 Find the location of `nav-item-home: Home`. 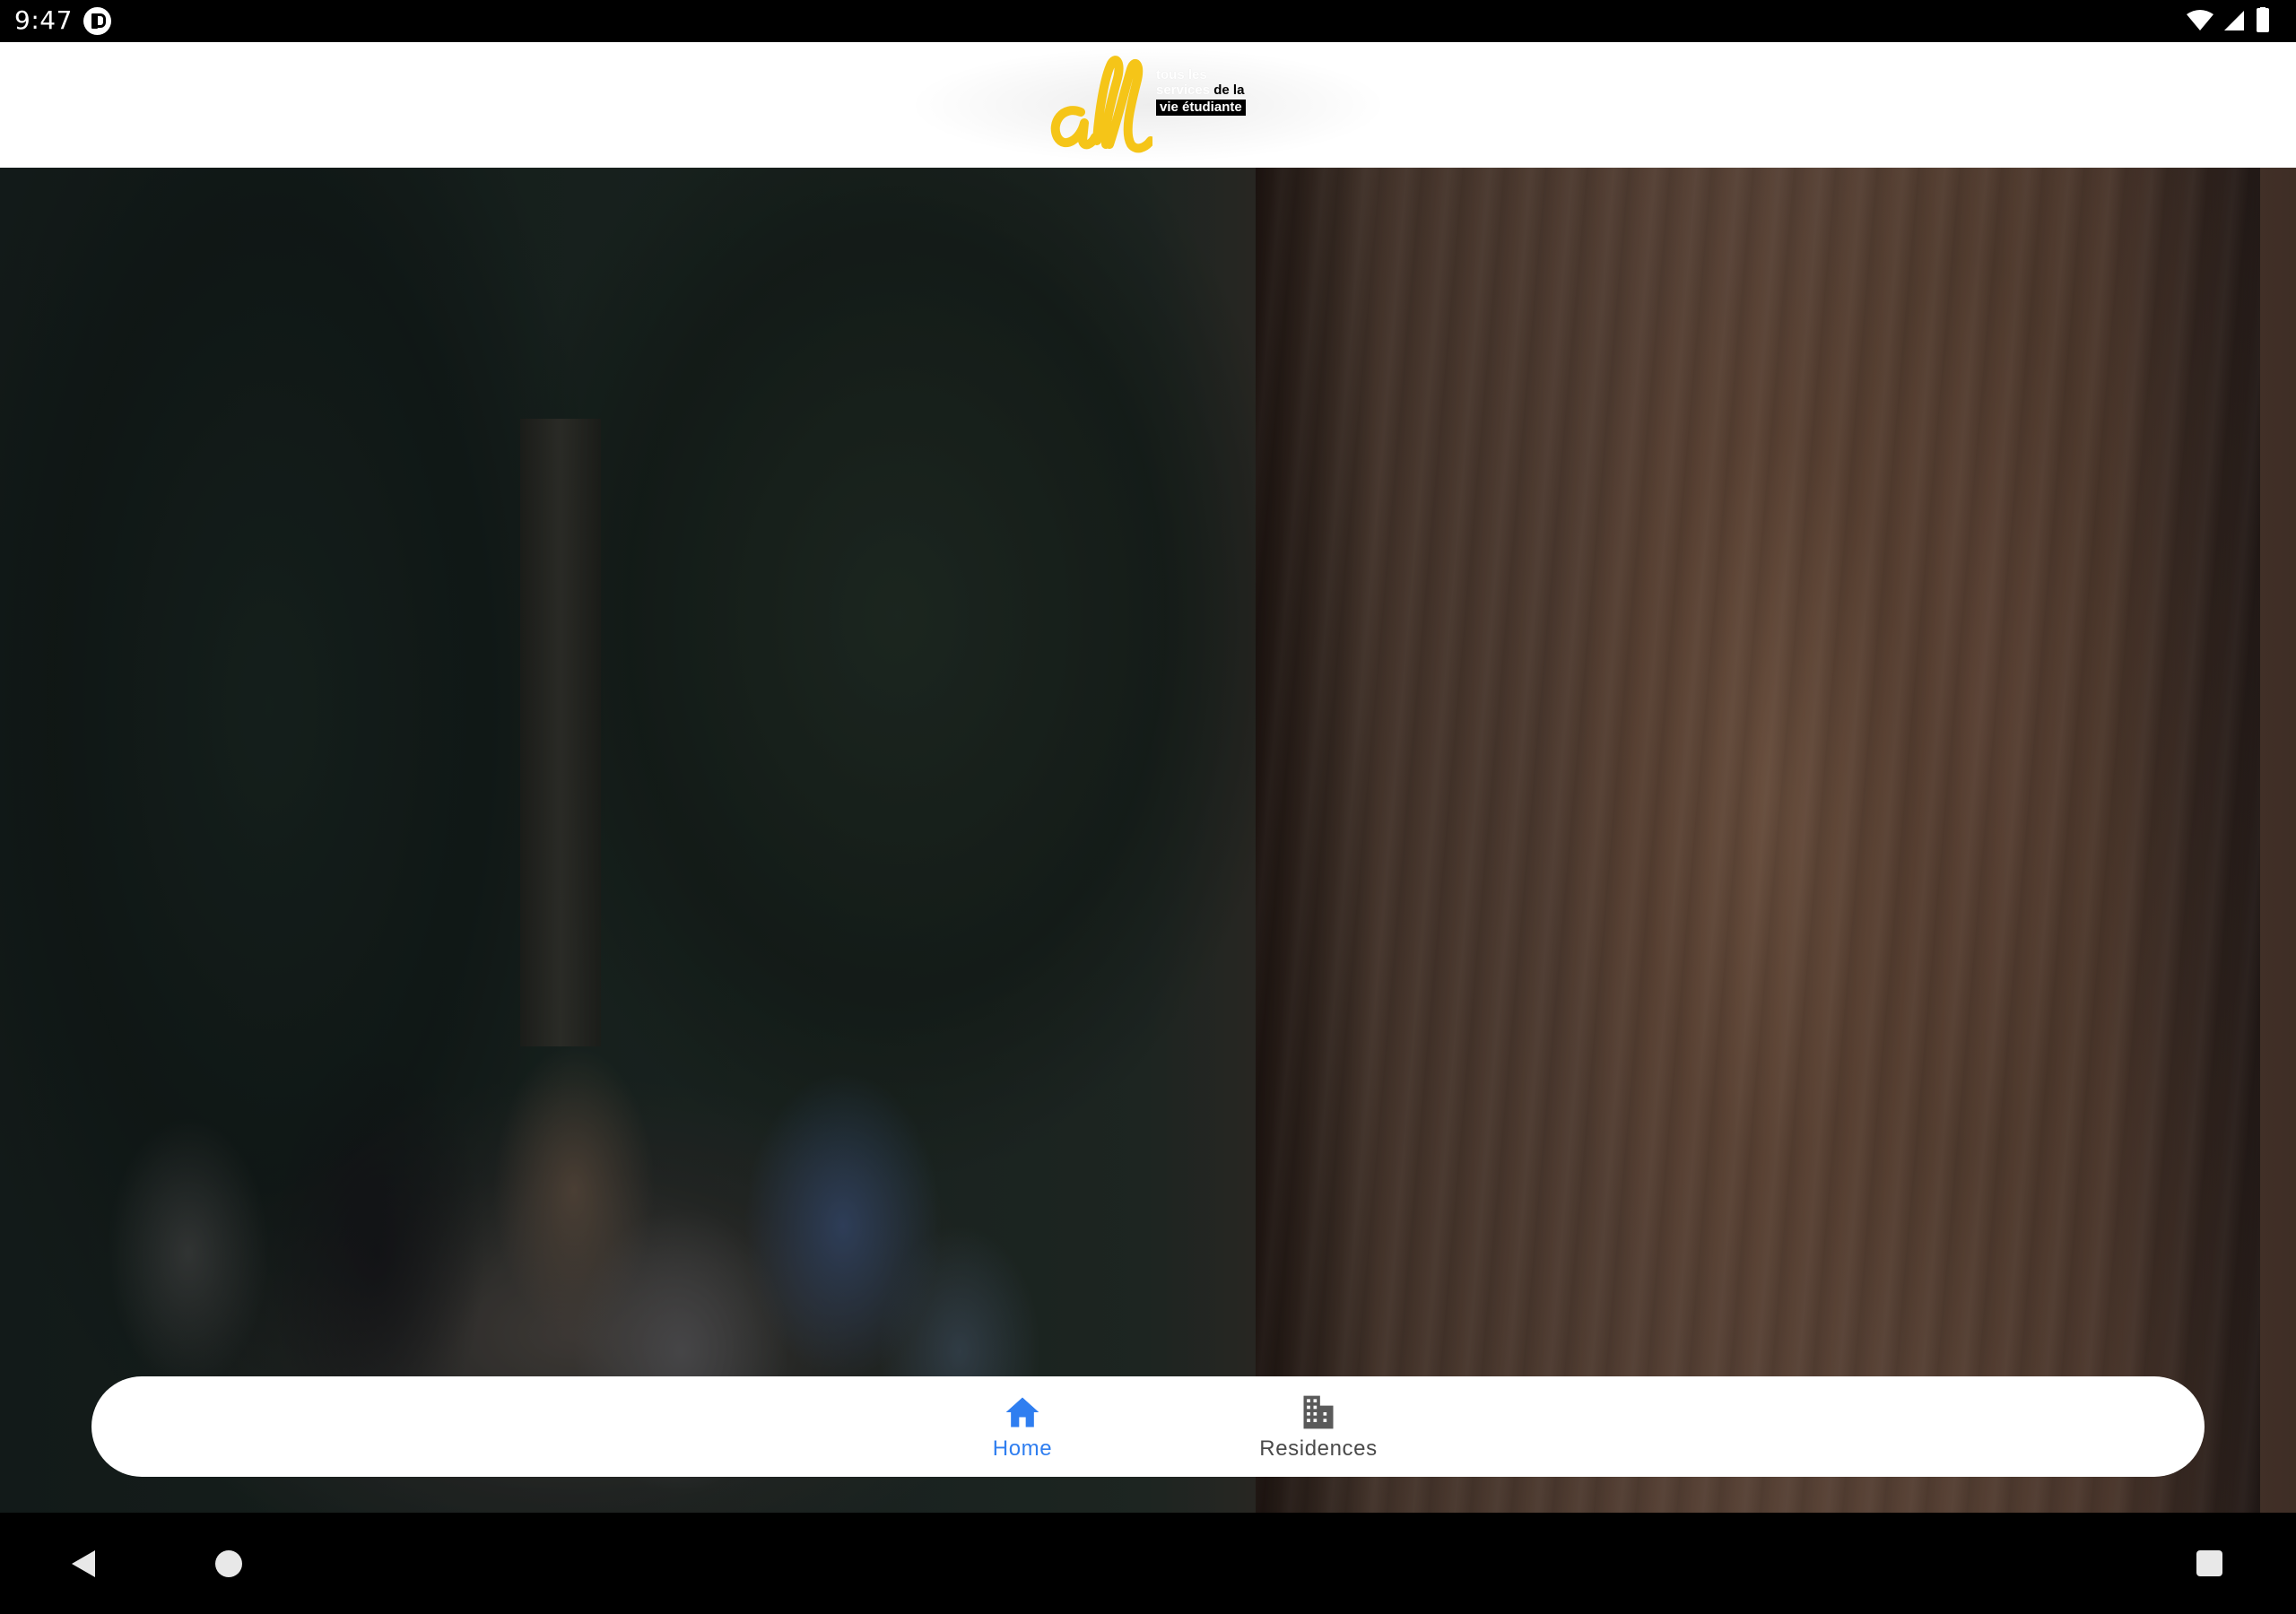

nav-item-home: Home is located at coordinates (1022, 1426).